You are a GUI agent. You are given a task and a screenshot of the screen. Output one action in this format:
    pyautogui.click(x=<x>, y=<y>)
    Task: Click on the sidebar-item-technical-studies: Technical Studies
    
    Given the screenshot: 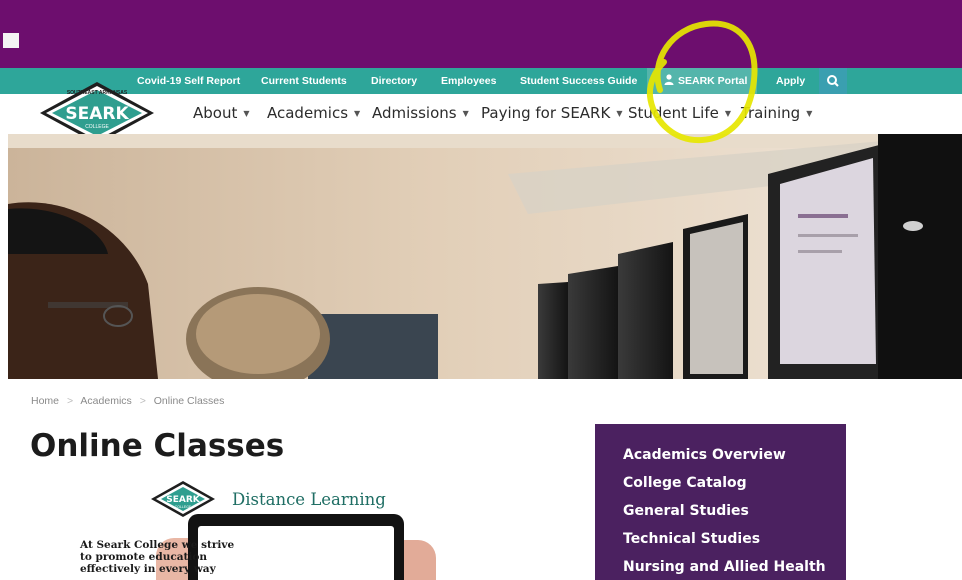 What is the action you would take?
    pyautogui.click(x=691, y=539)
    